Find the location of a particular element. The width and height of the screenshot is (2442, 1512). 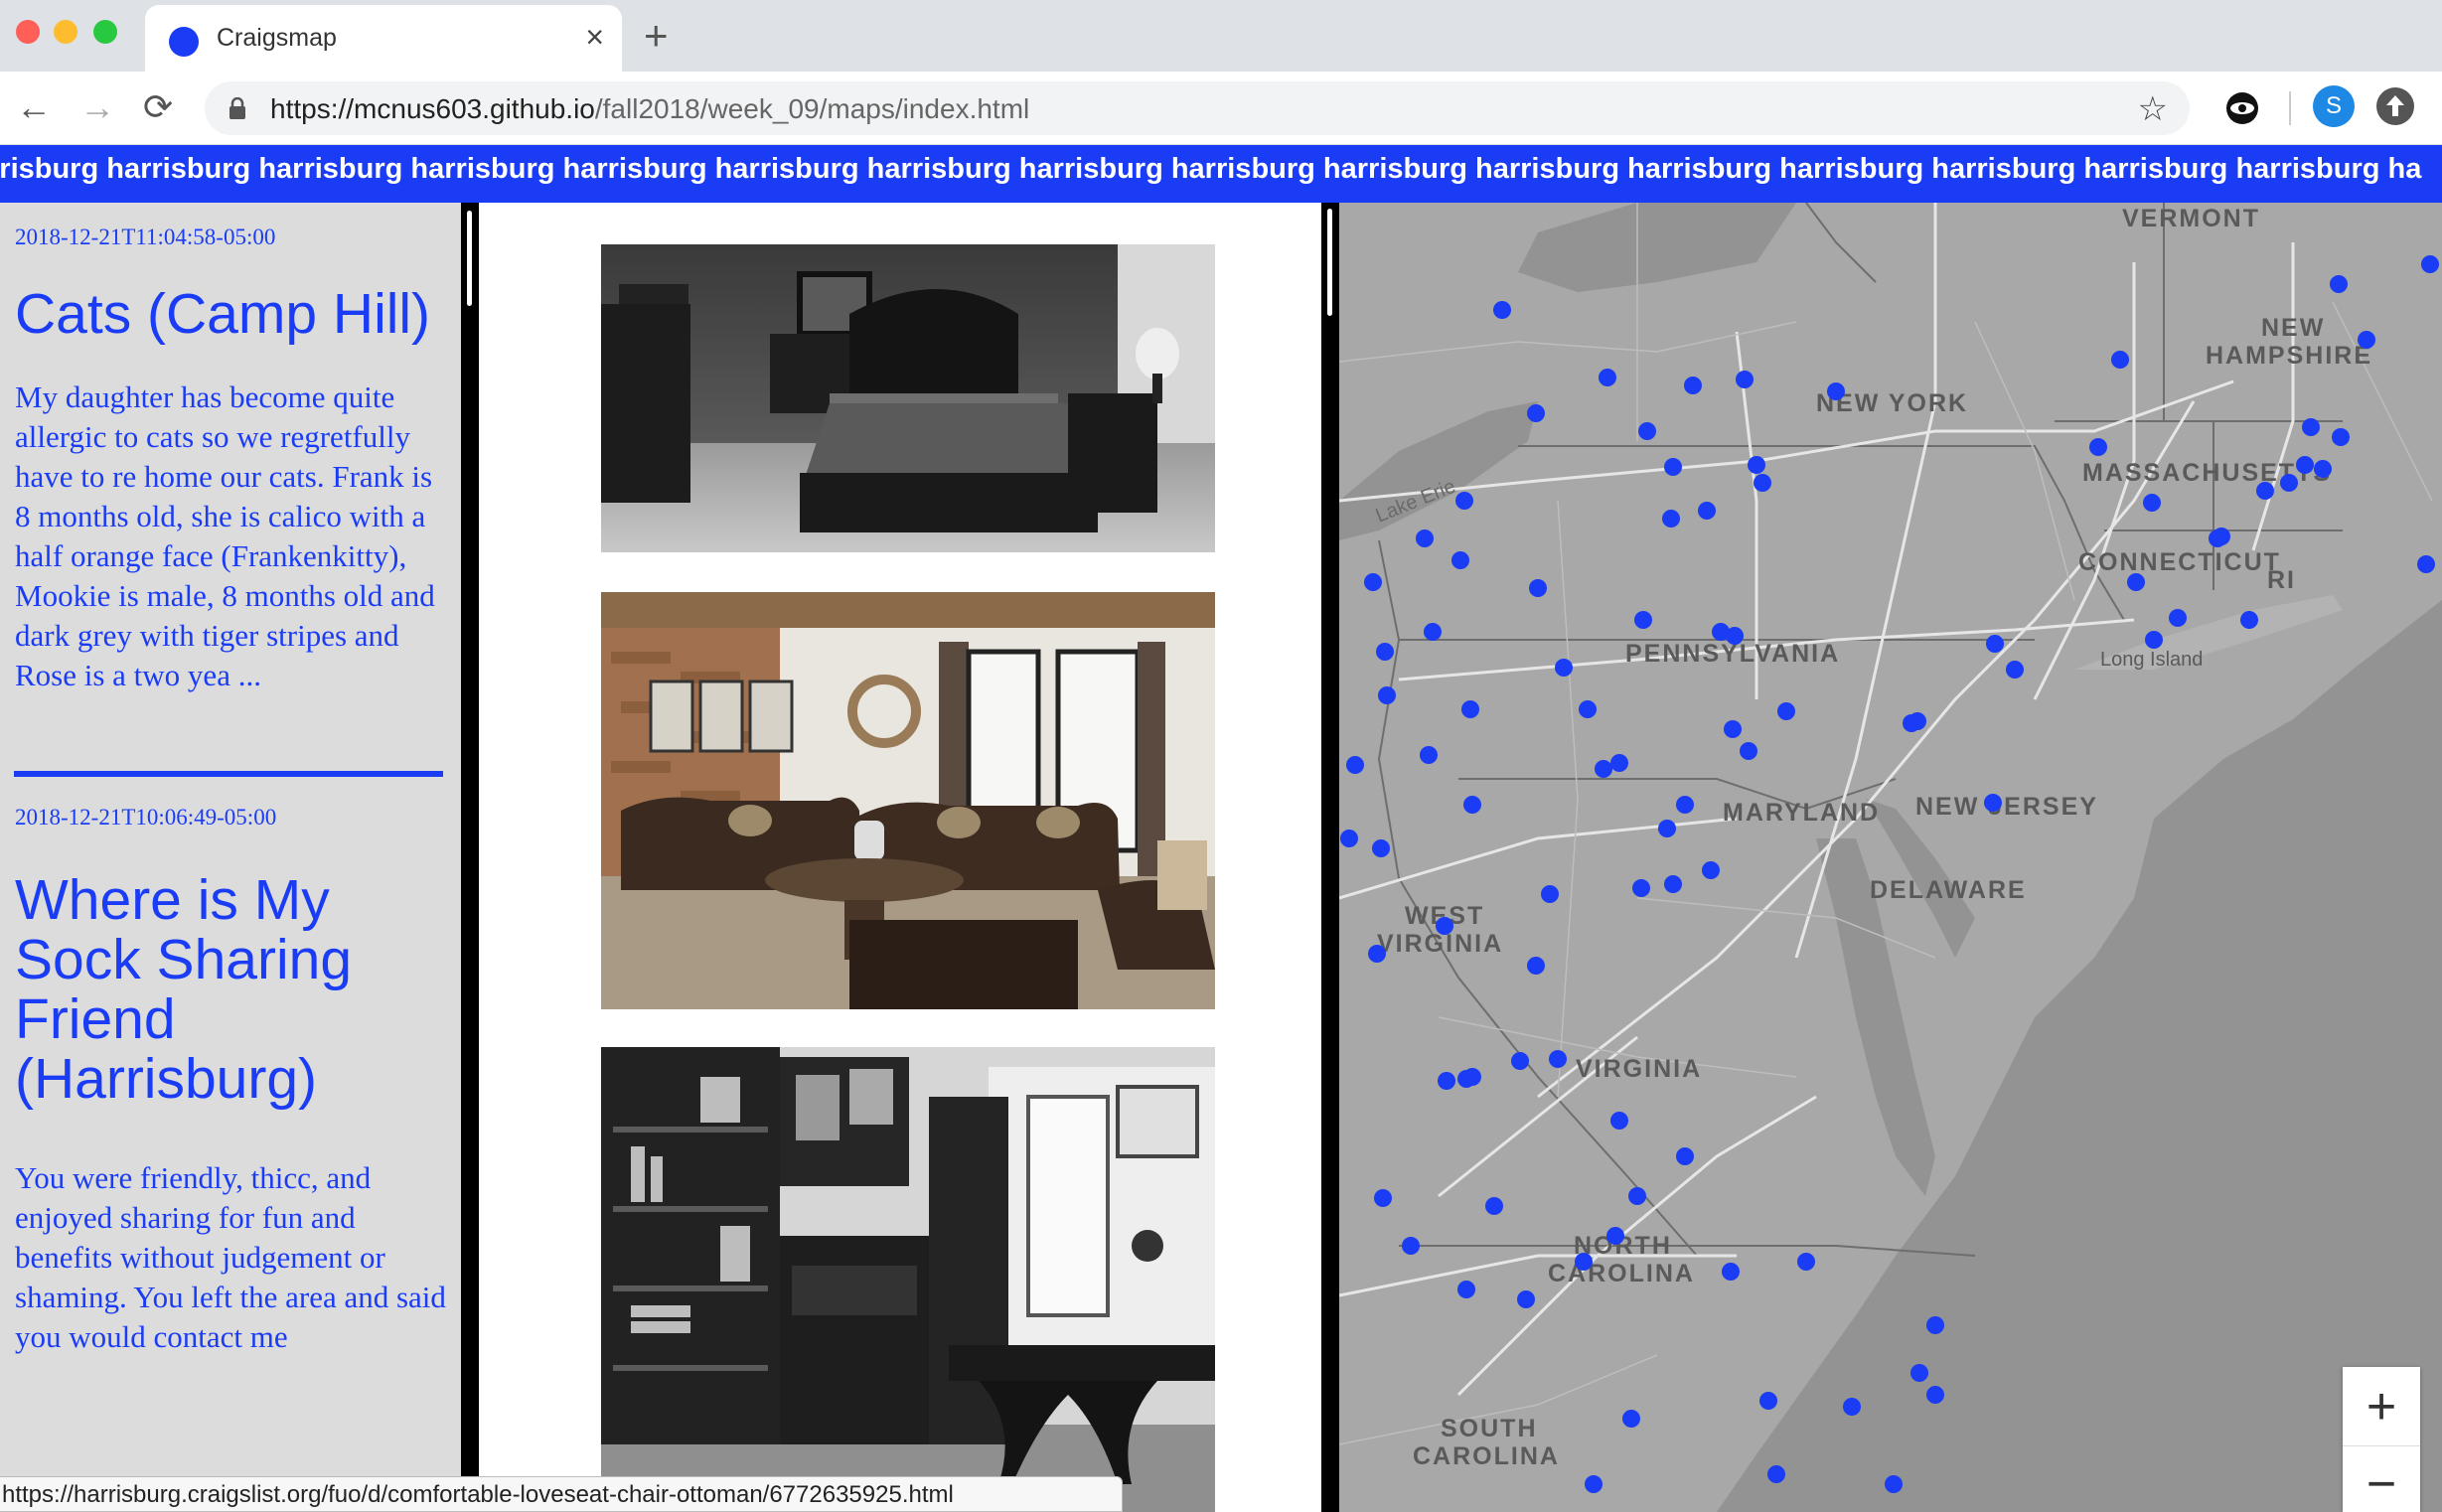

bedroom-set-photo is located at coordinates (908, 398).